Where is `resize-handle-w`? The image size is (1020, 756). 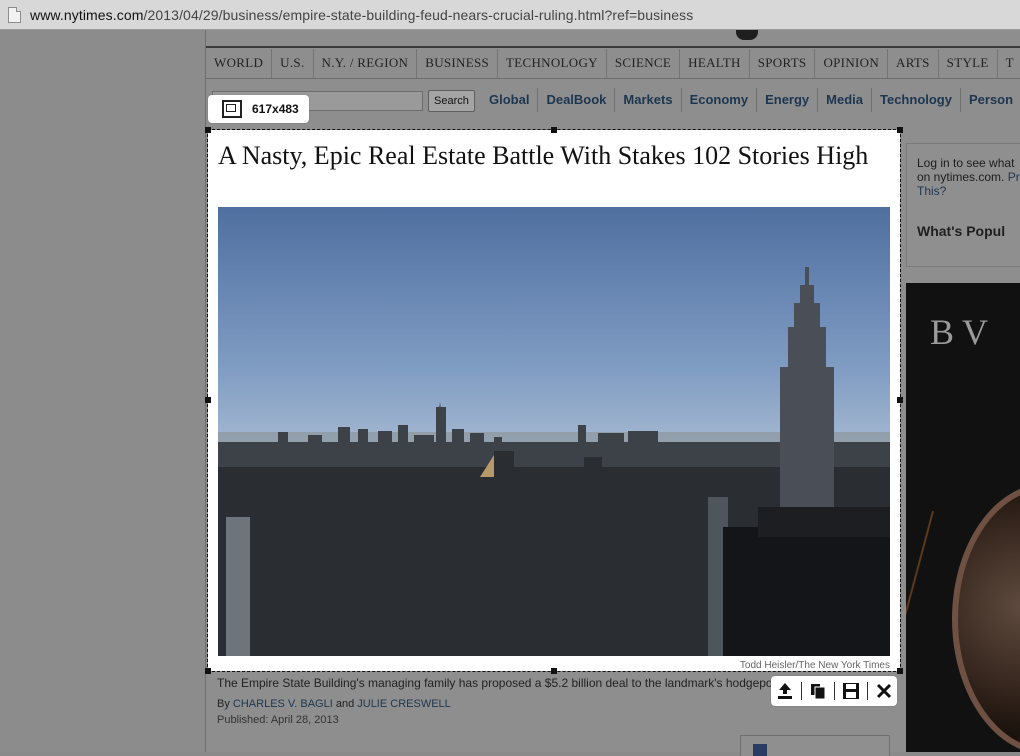 resize-handle-w is located at coordinates (208, 400).